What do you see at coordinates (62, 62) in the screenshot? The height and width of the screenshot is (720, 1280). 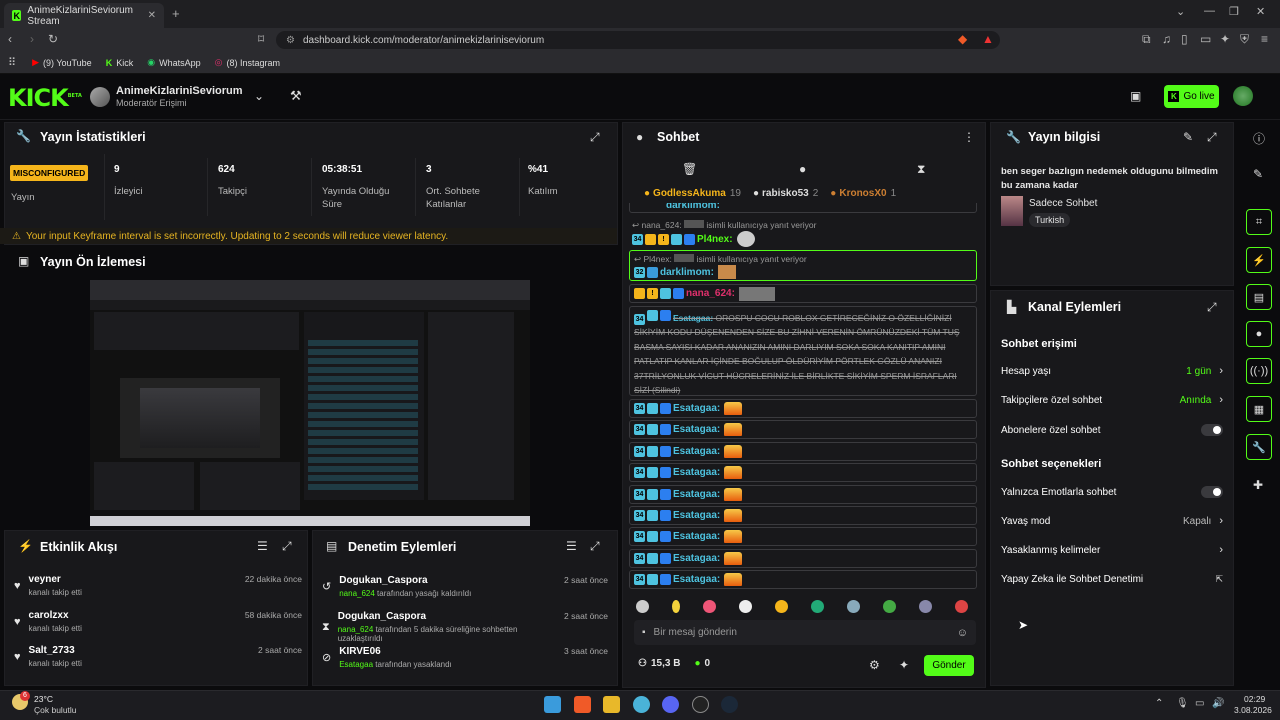 I see `bookmark-youtube: ▶ (9) YouTube` at bounding box center [62, 62].